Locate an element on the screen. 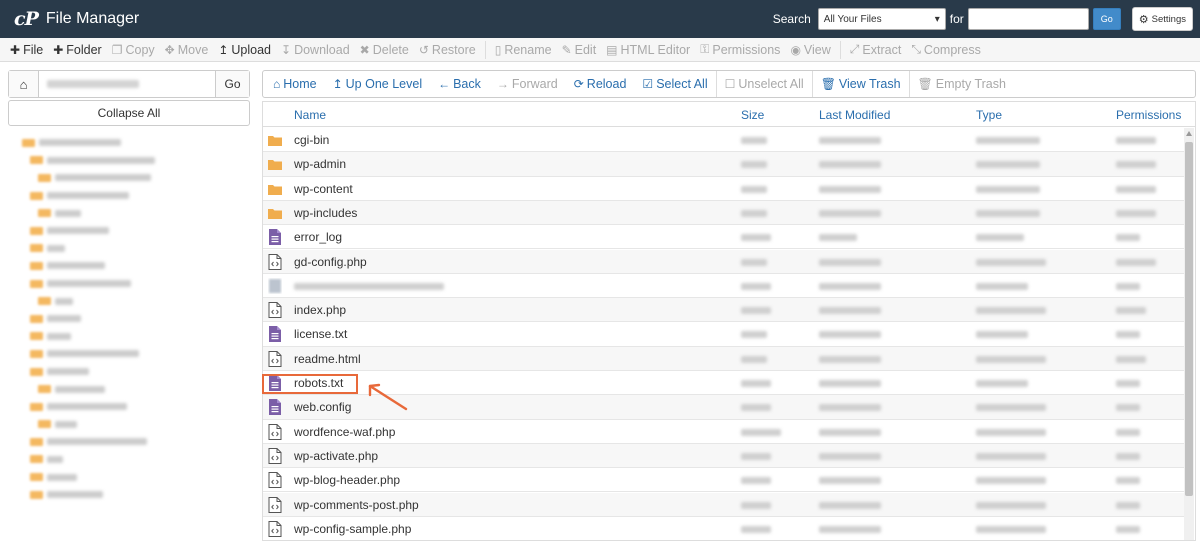 The image size is (1200, 541). scrollbar-thumb is located at coordinates (1189, 319).